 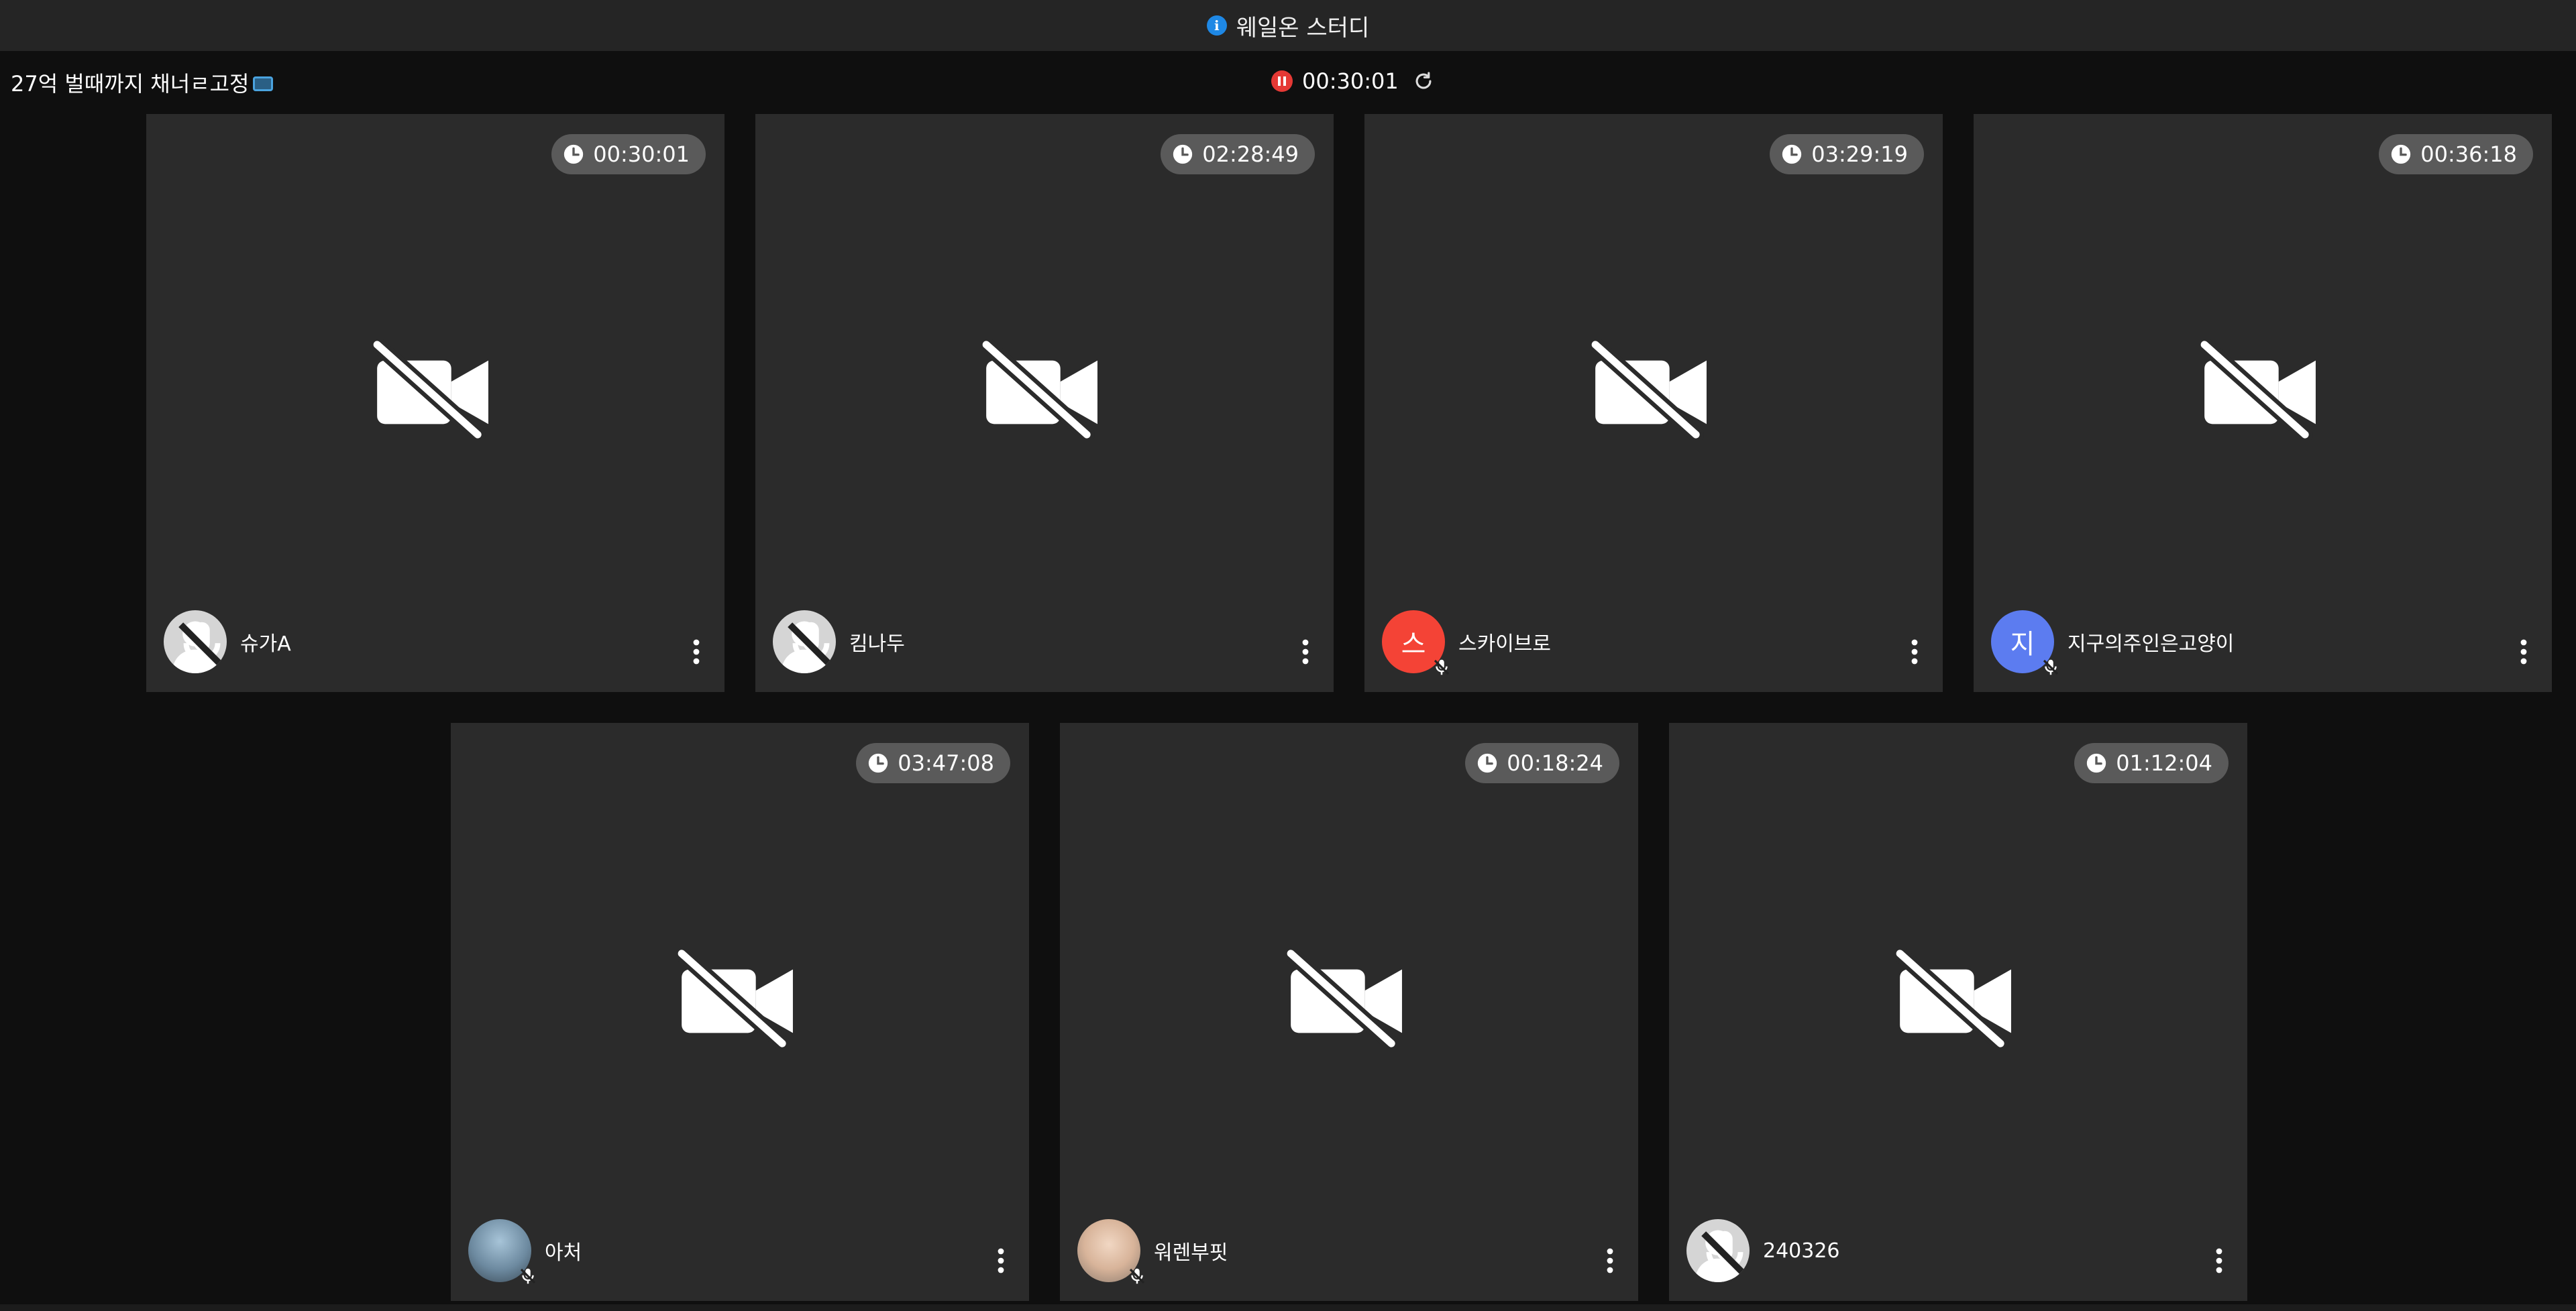 I want to click on avatar: 지, so click(x=2025, y=642).